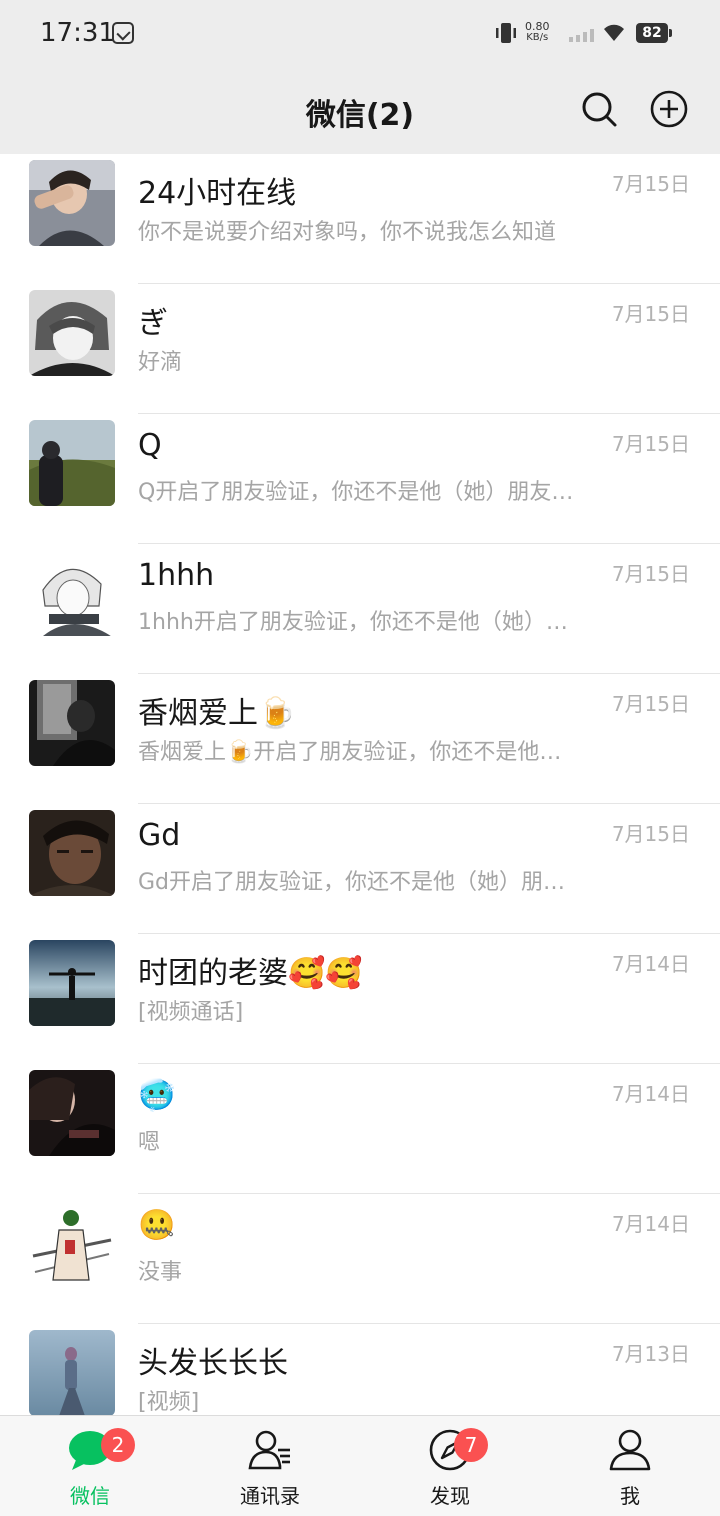 The height and width of the screenshot is (1516, 720). What do you see at coordinates (360, 1129) in the screenshot?
I see `chat-item: 🥶 嗯 7月14日` at bounding box center [360, 1129].